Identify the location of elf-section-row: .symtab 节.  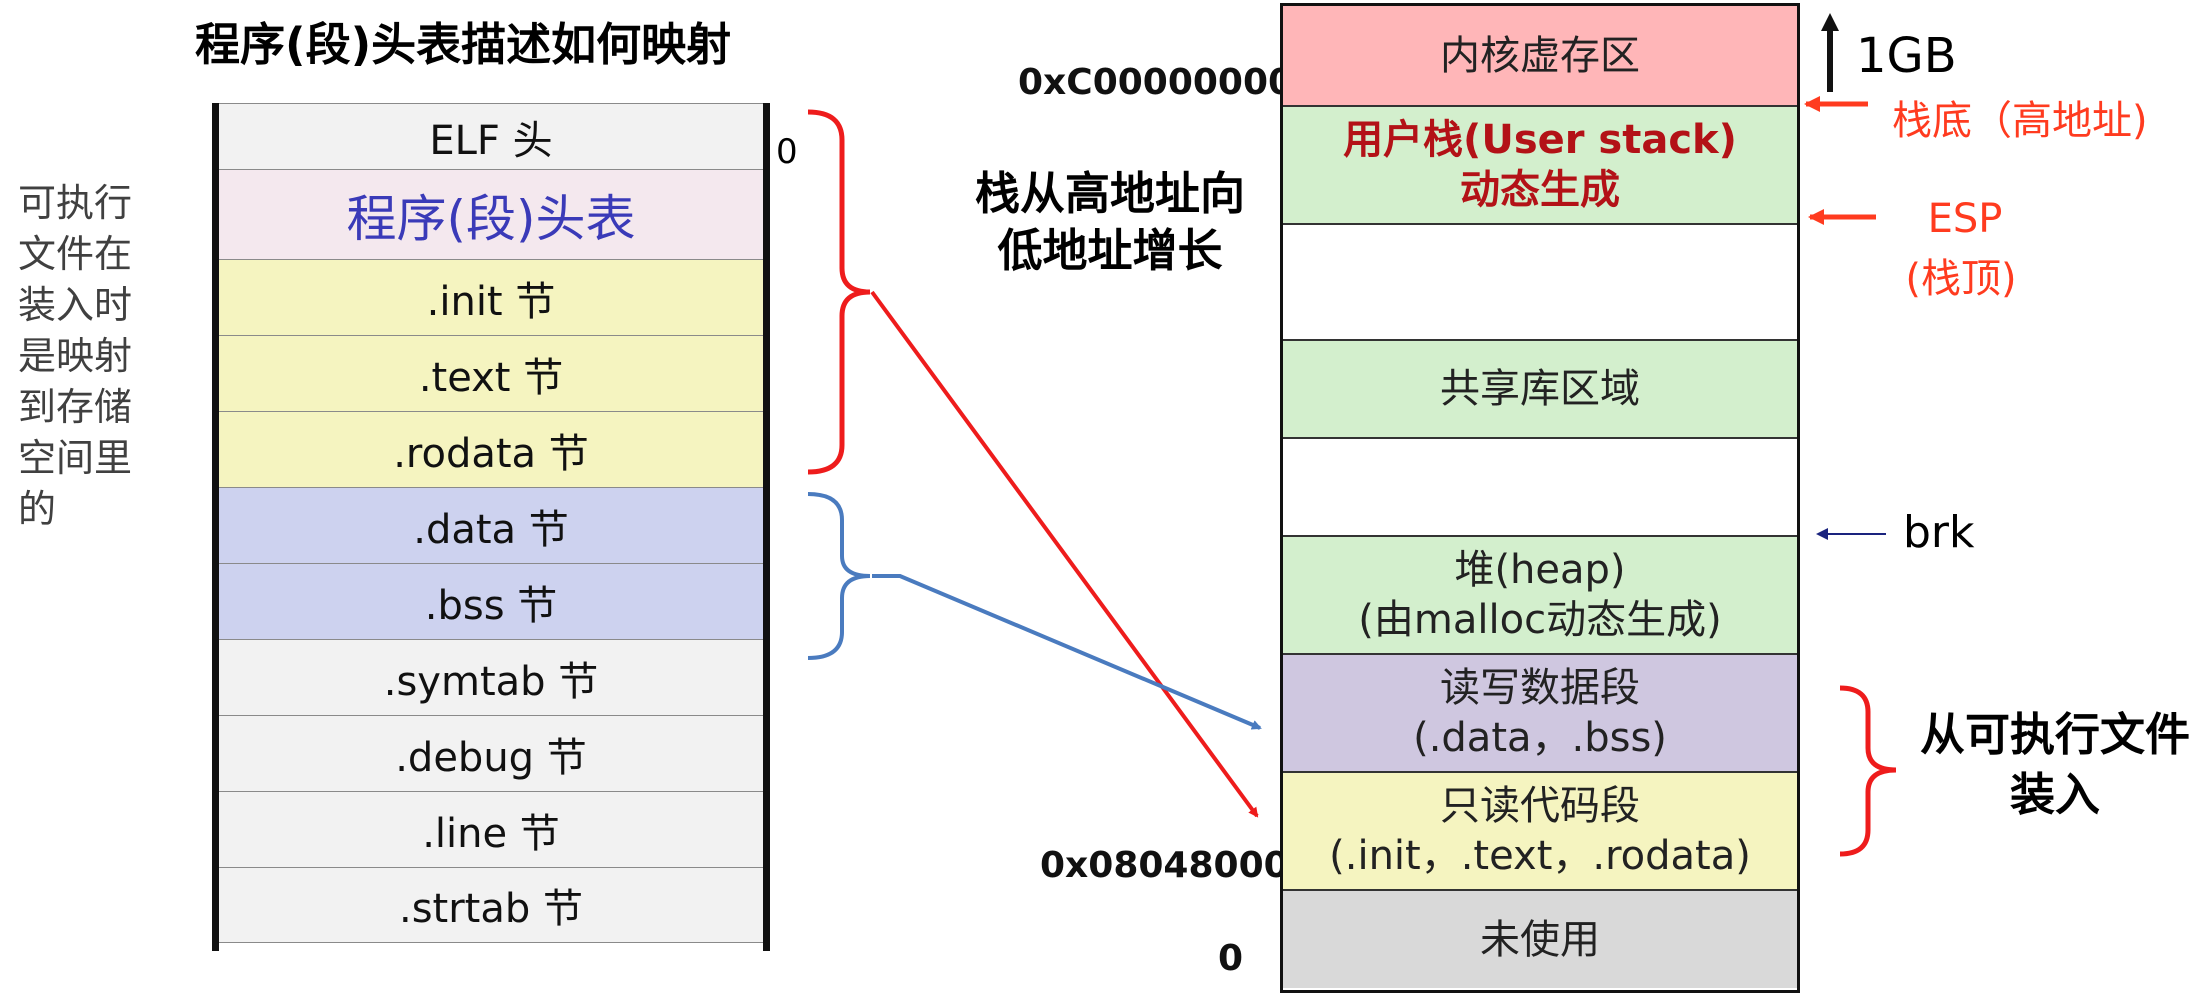
(491, 677).